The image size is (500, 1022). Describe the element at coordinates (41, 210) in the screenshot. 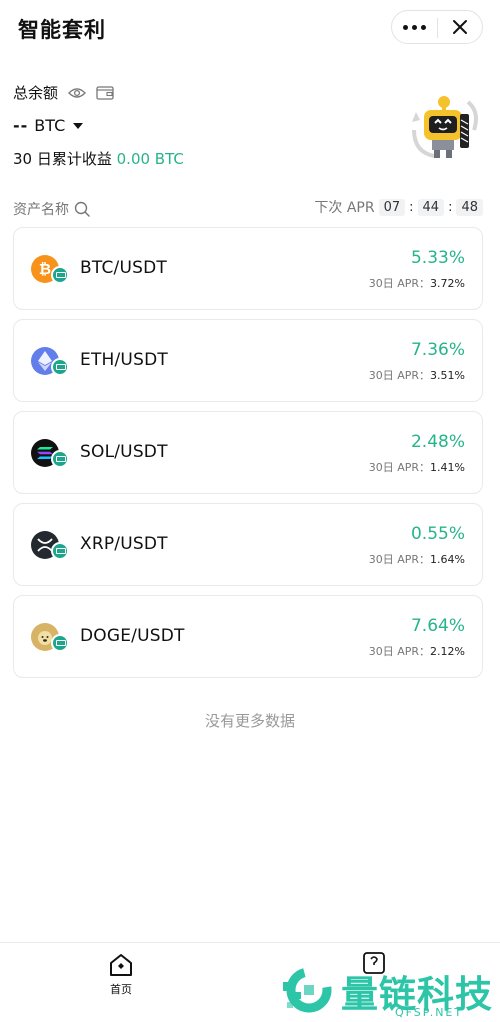

I see `asset-name-label: 资产名称` at that location.